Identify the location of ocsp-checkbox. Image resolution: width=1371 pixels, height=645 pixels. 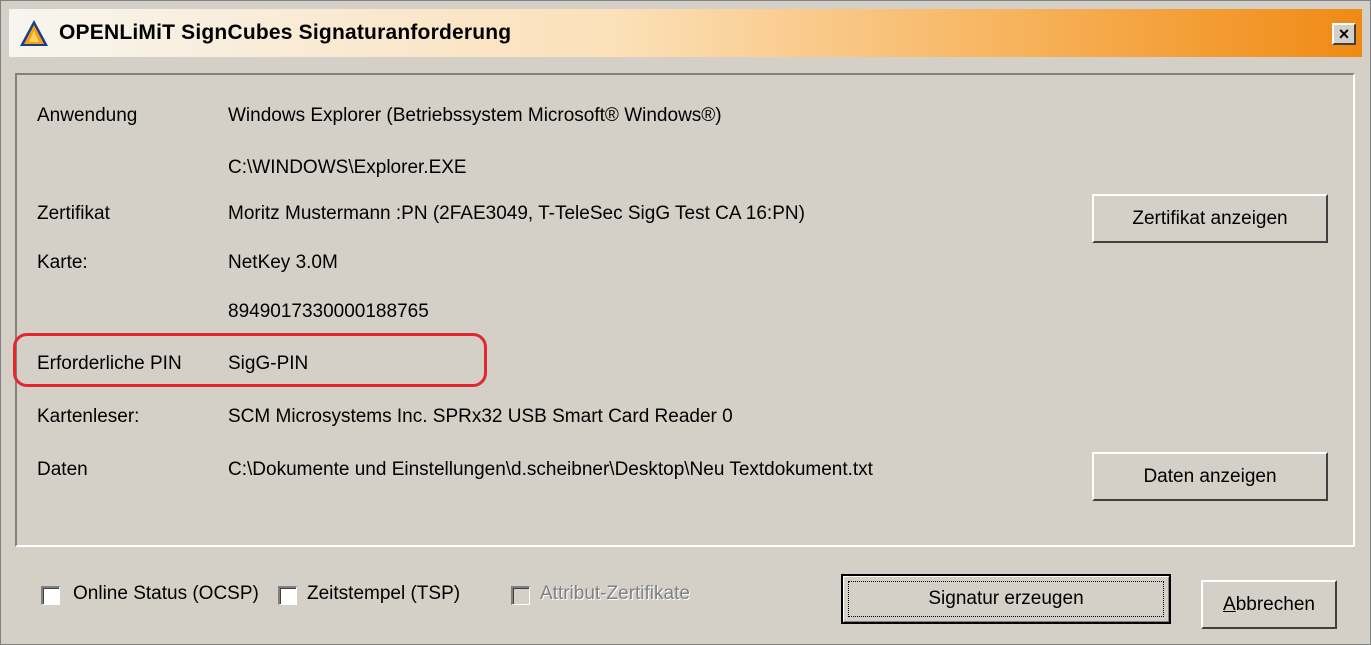
(50, 595).